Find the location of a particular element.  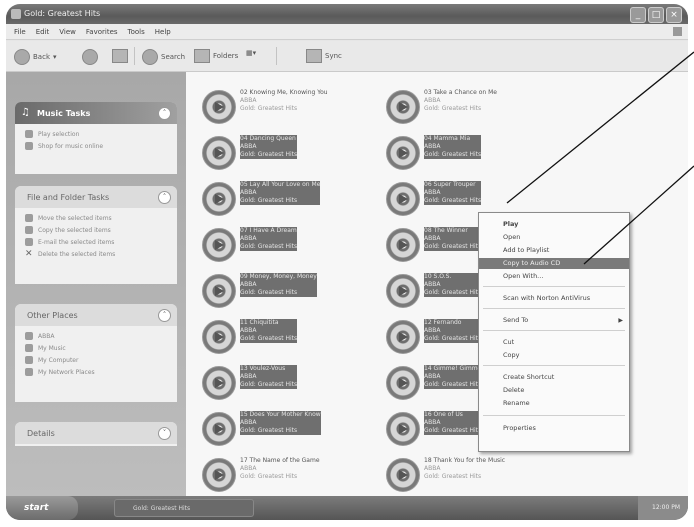

up-folder-button is located at coordinates (120, 56).